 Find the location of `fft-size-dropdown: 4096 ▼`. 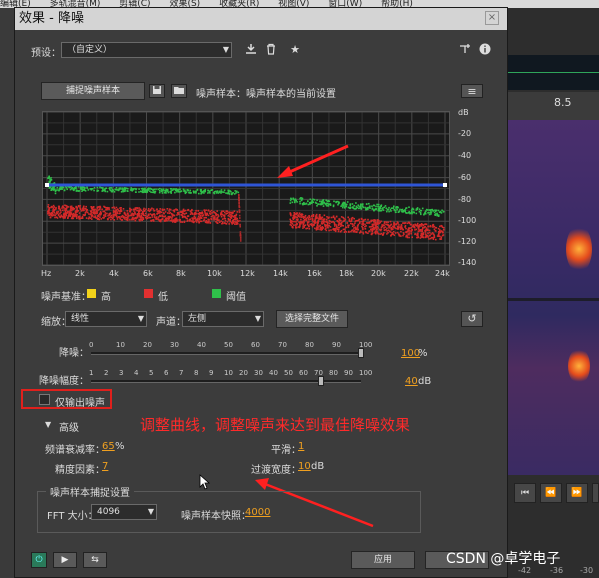

fft-size-dropdown: 4096 ▼ is located at coordinates (124, 512).